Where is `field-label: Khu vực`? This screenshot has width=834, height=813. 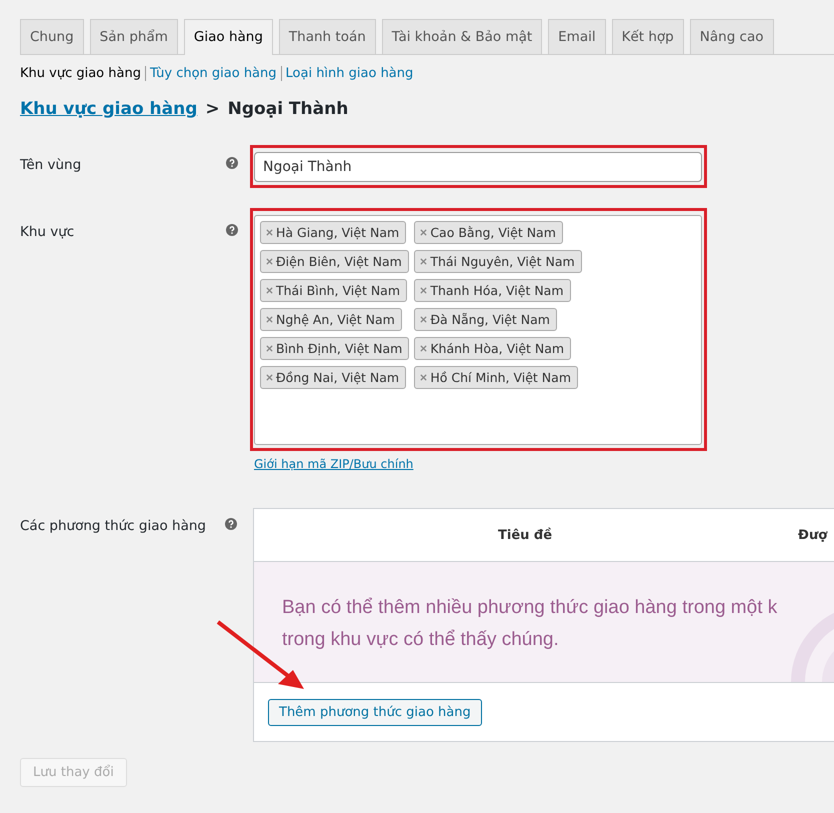
field-label: Khu vực is located at coordinates (47, 232).